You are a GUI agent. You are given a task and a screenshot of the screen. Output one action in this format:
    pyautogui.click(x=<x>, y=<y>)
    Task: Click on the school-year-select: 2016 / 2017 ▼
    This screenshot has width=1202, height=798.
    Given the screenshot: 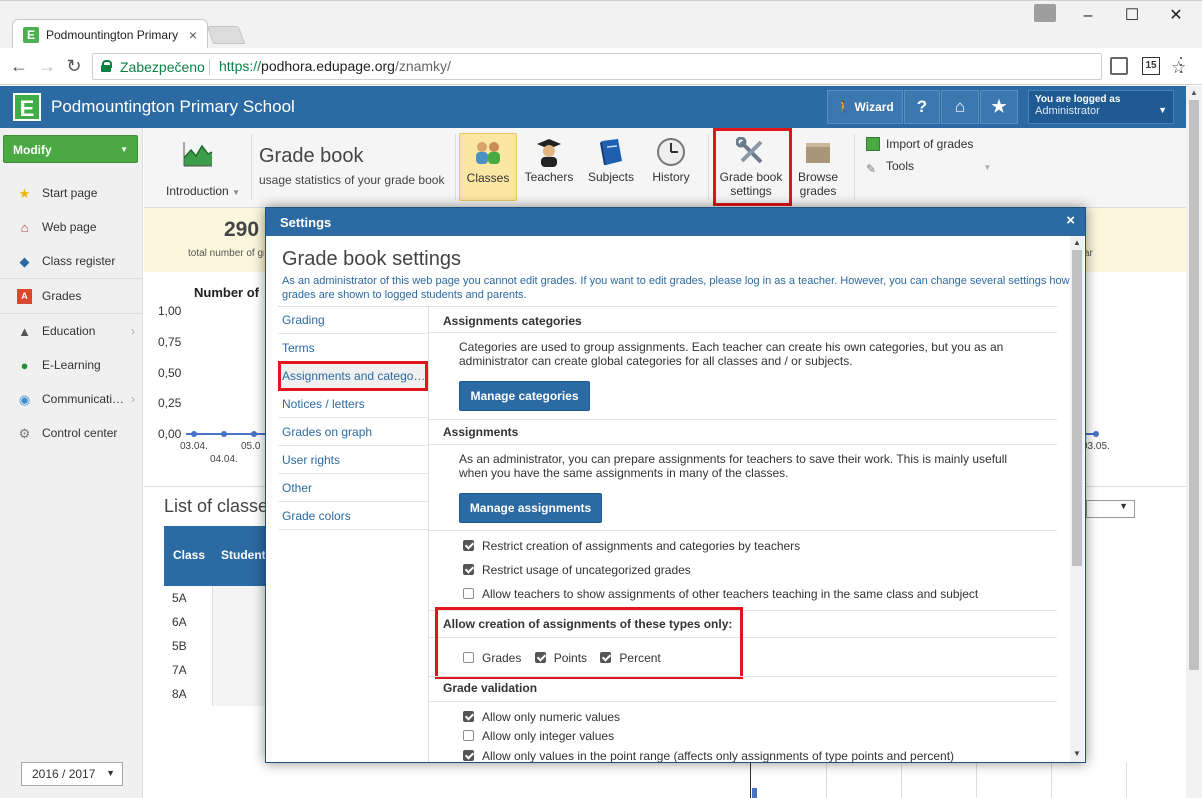 What is the action you would take?
    pyautogui.click(x=72, y=774)
    